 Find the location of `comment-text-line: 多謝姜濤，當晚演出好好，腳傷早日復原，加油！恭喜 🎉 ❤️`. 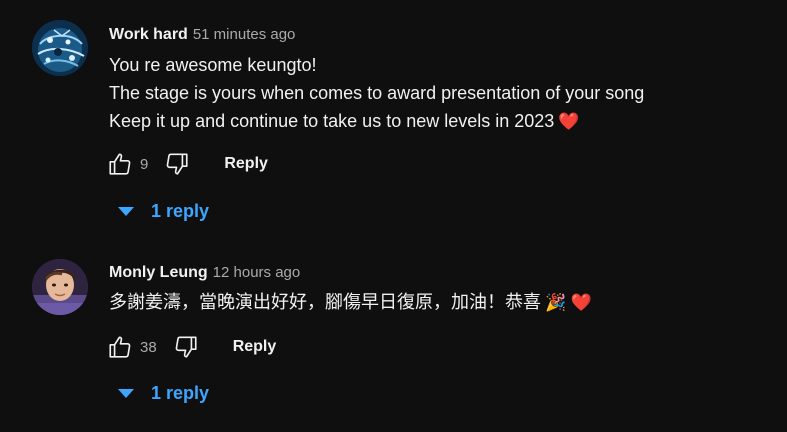

comment-text-line: 多謝姜濤，當晚演出好好，腳傷早日復原，加油！恭喜 🎉 ❤️ is located at coordinates (443, 302).